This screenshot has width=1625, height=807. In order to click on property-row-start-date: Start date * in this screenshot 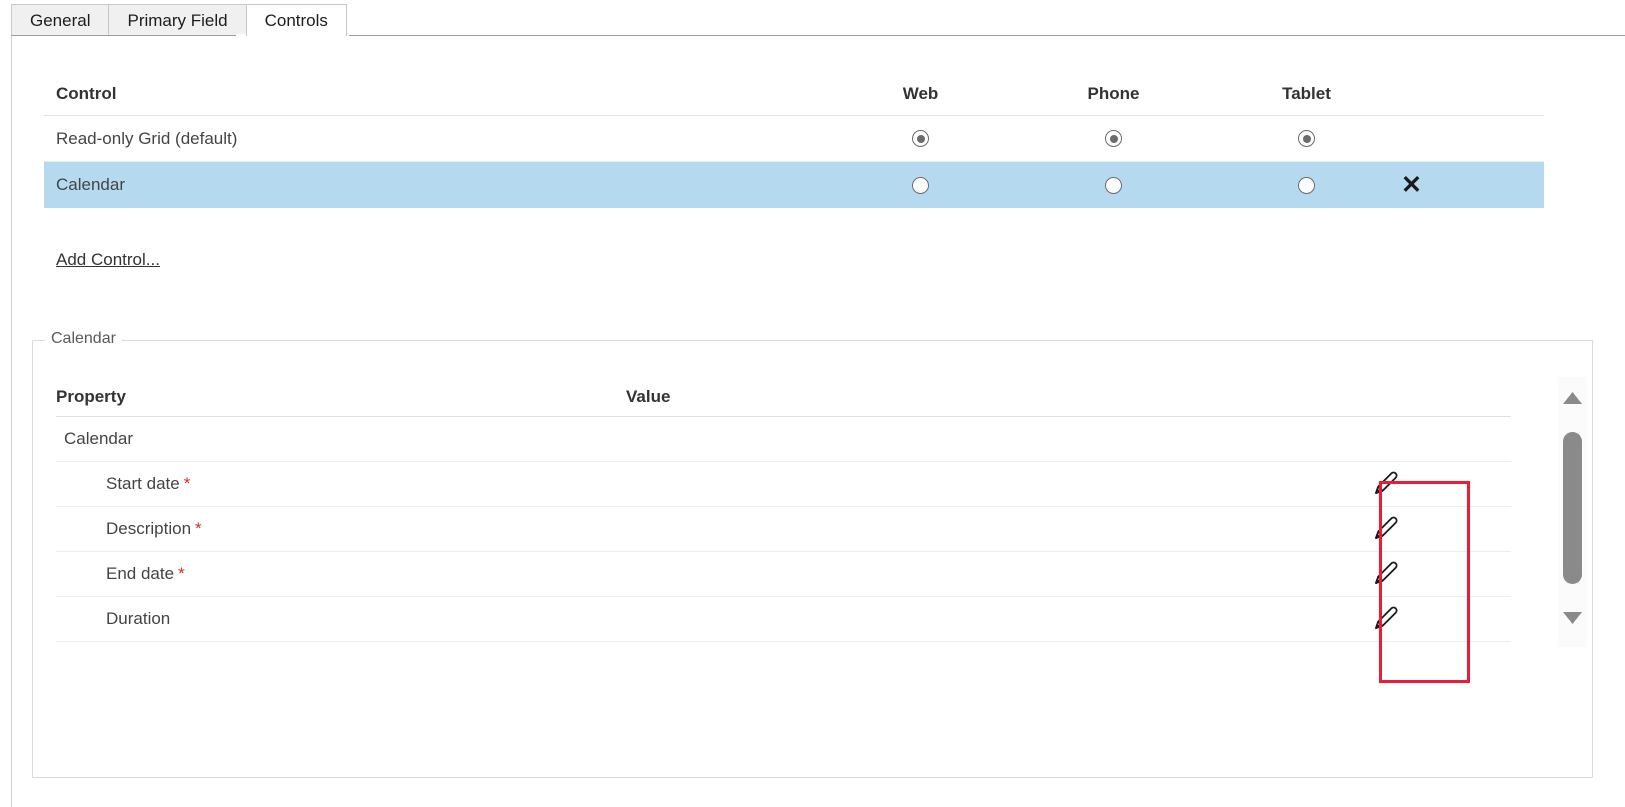, I will do `click(783, 484)`.